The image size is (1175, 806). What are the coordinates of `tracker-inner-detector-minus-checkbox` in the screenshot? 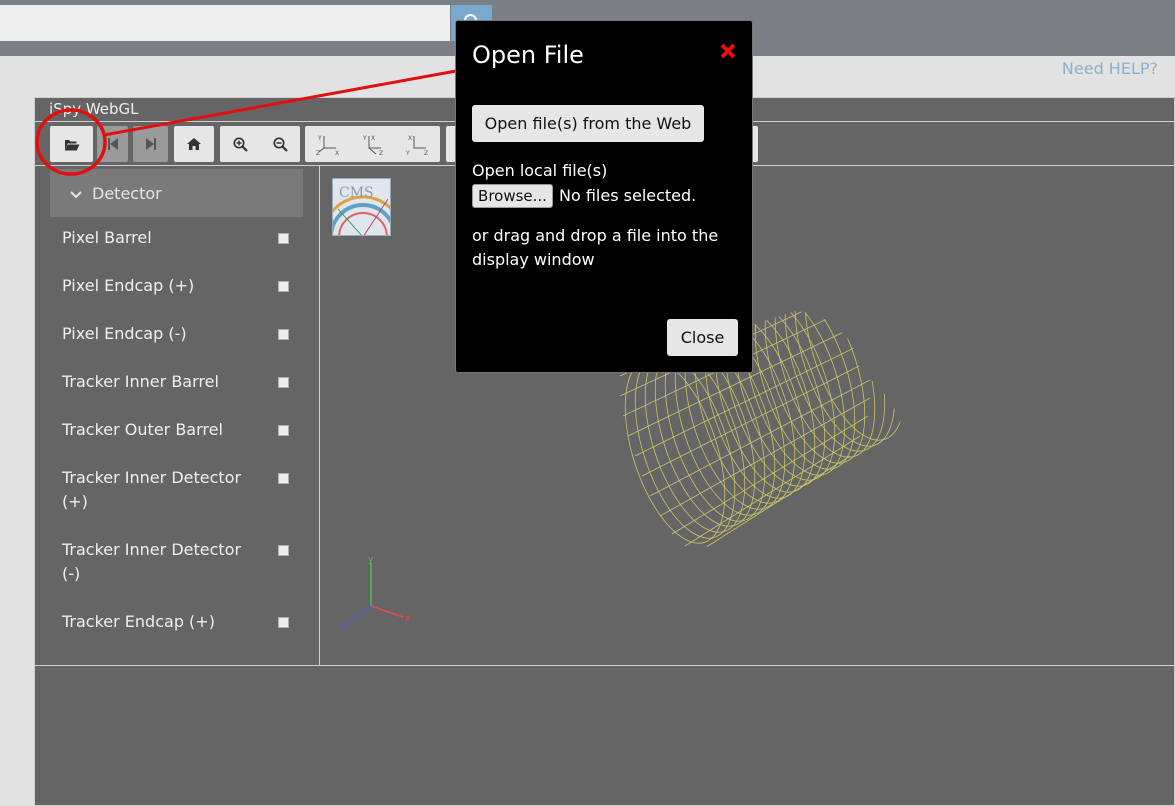 It's located at (283, 550).